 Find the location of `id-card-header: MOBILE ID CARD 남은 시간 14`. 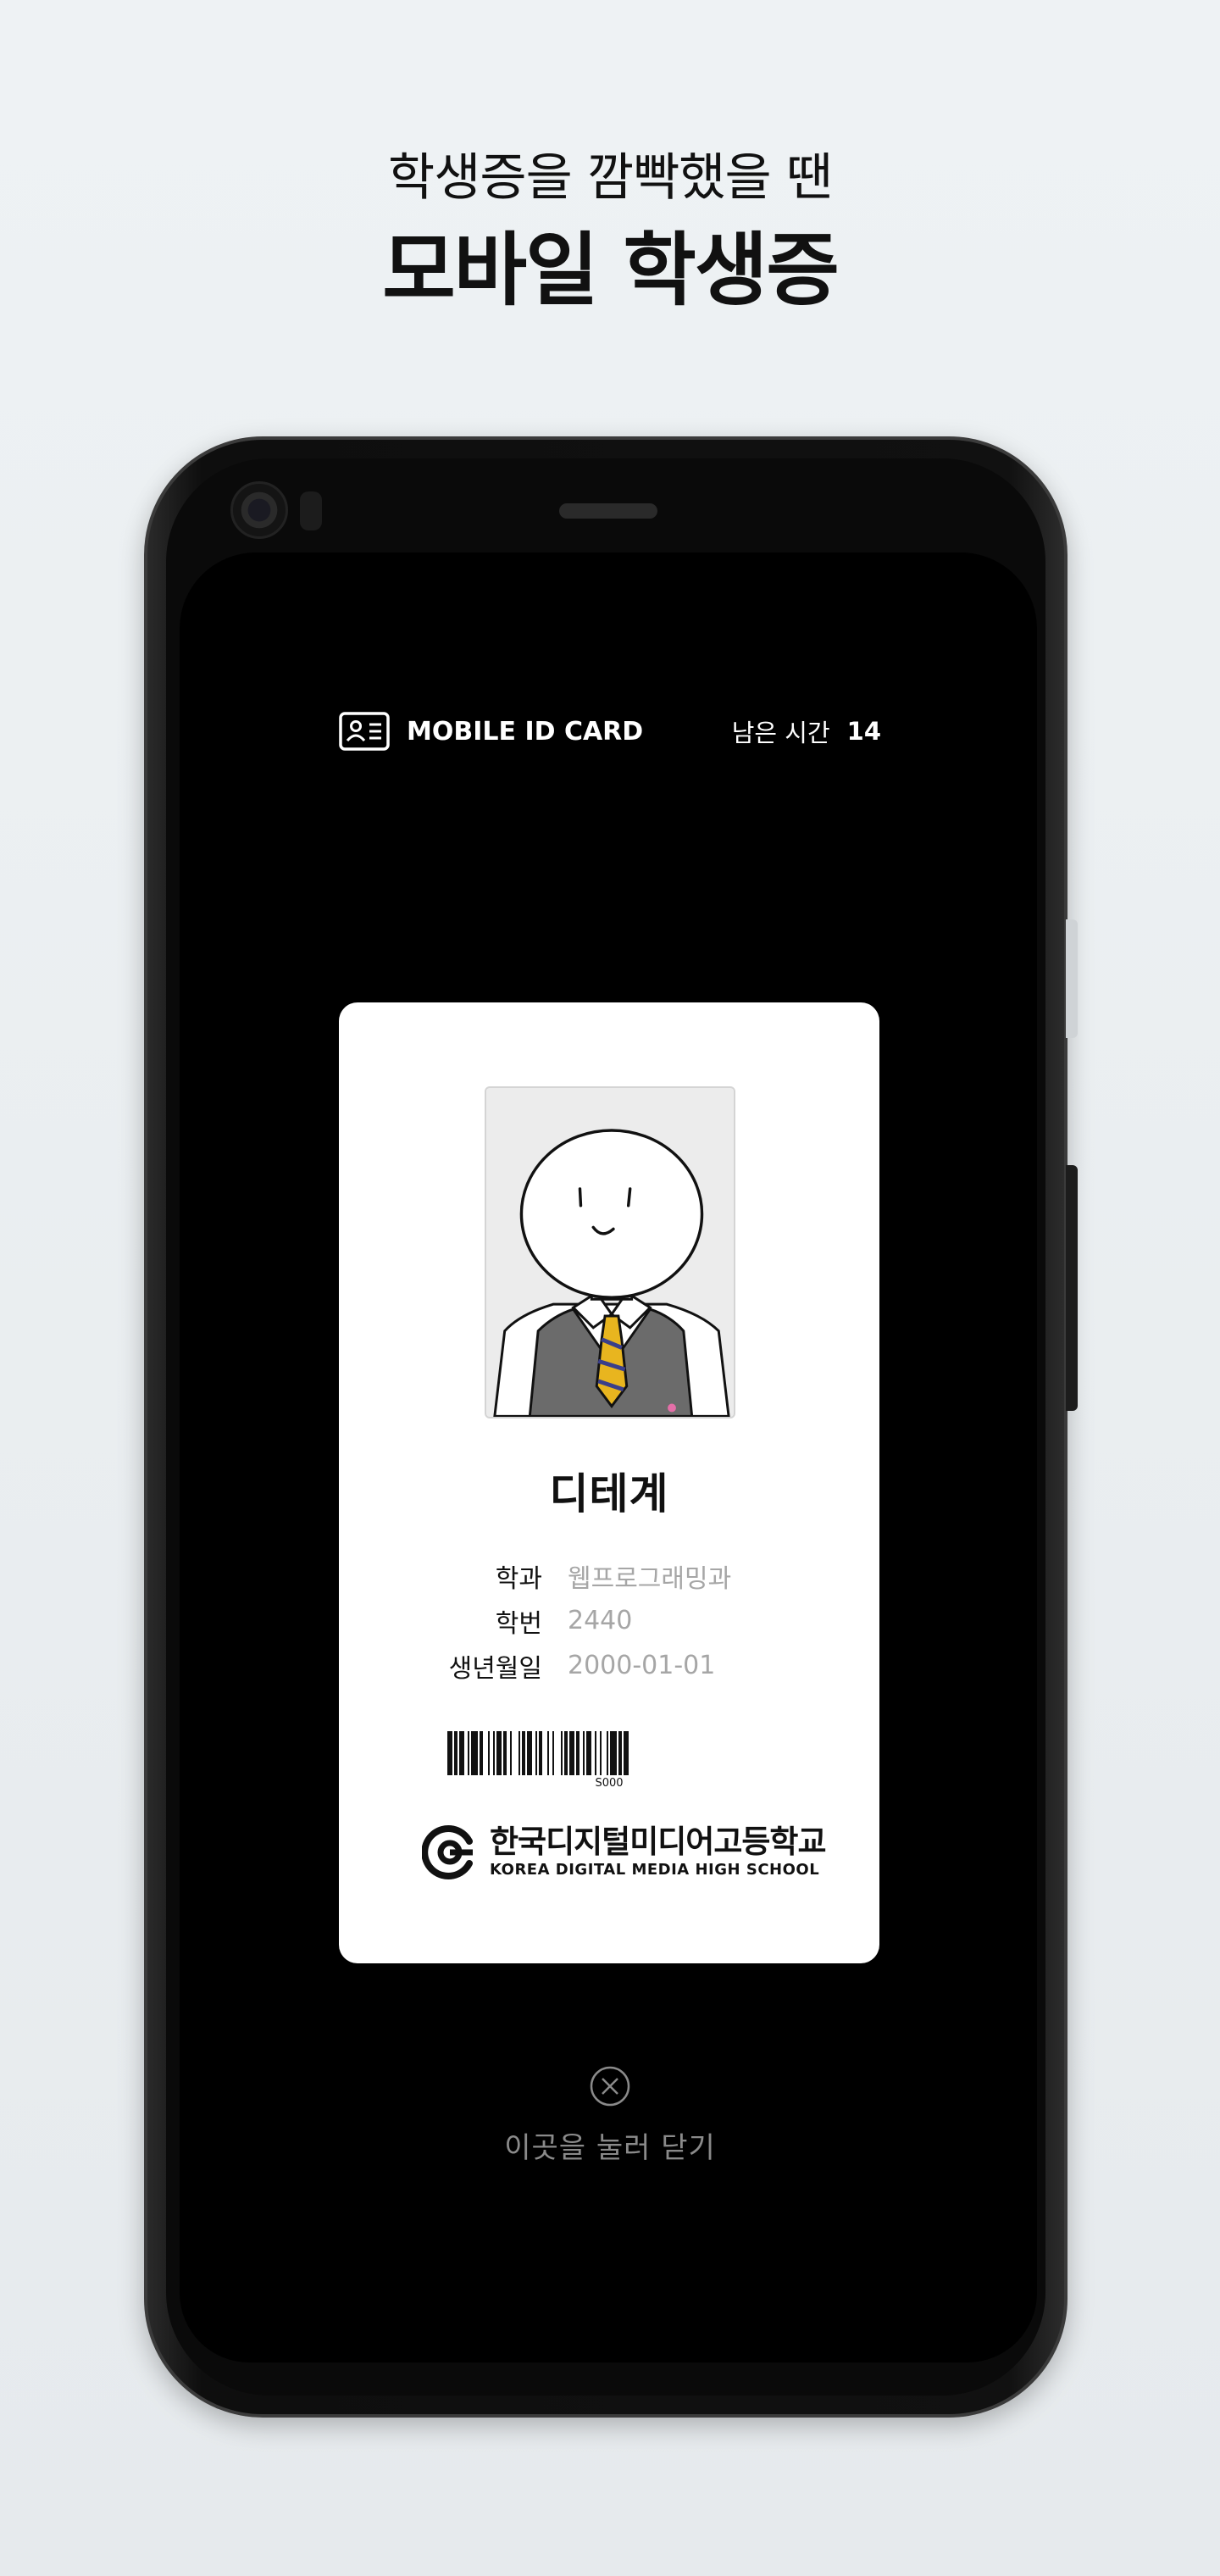

id-card-header: MOBILE ID CARD 남은 시간 14 is located at coordinates (610, 731).